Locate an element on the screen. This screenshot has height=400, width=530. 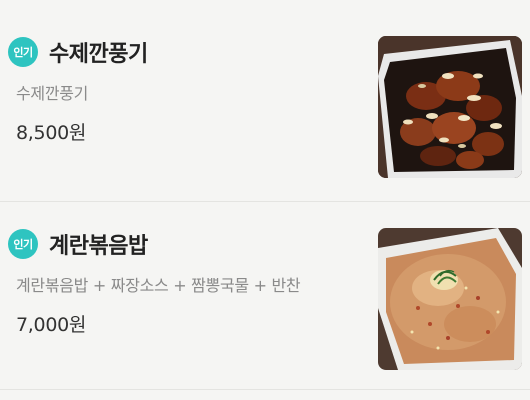
menu-item-title-row: 인기 계란볶음밥 is located at coordinates (78, 244).